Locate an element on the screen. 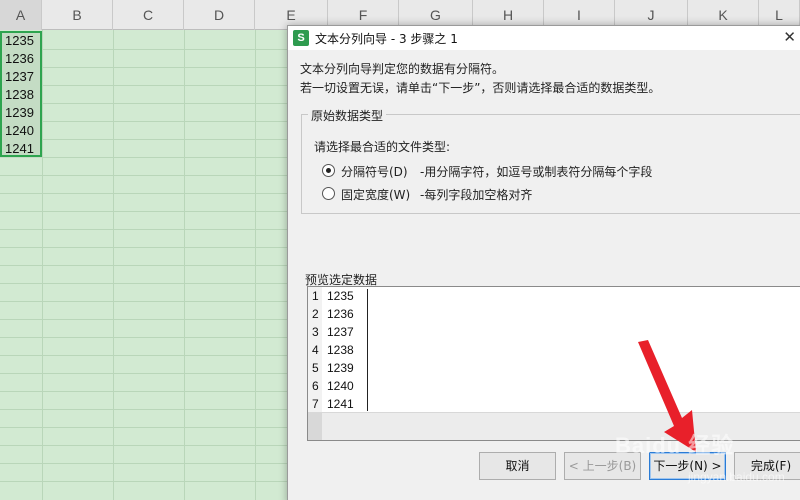 The image size is (800, 500). close-icon: ✕ is located at coordinates (789, 37).